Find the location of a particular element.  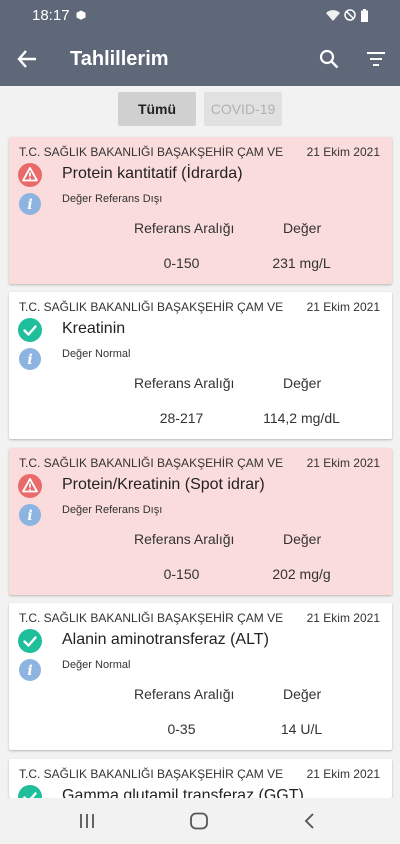

app-bar: Tahlillerim is located at coordinates (200, 59).